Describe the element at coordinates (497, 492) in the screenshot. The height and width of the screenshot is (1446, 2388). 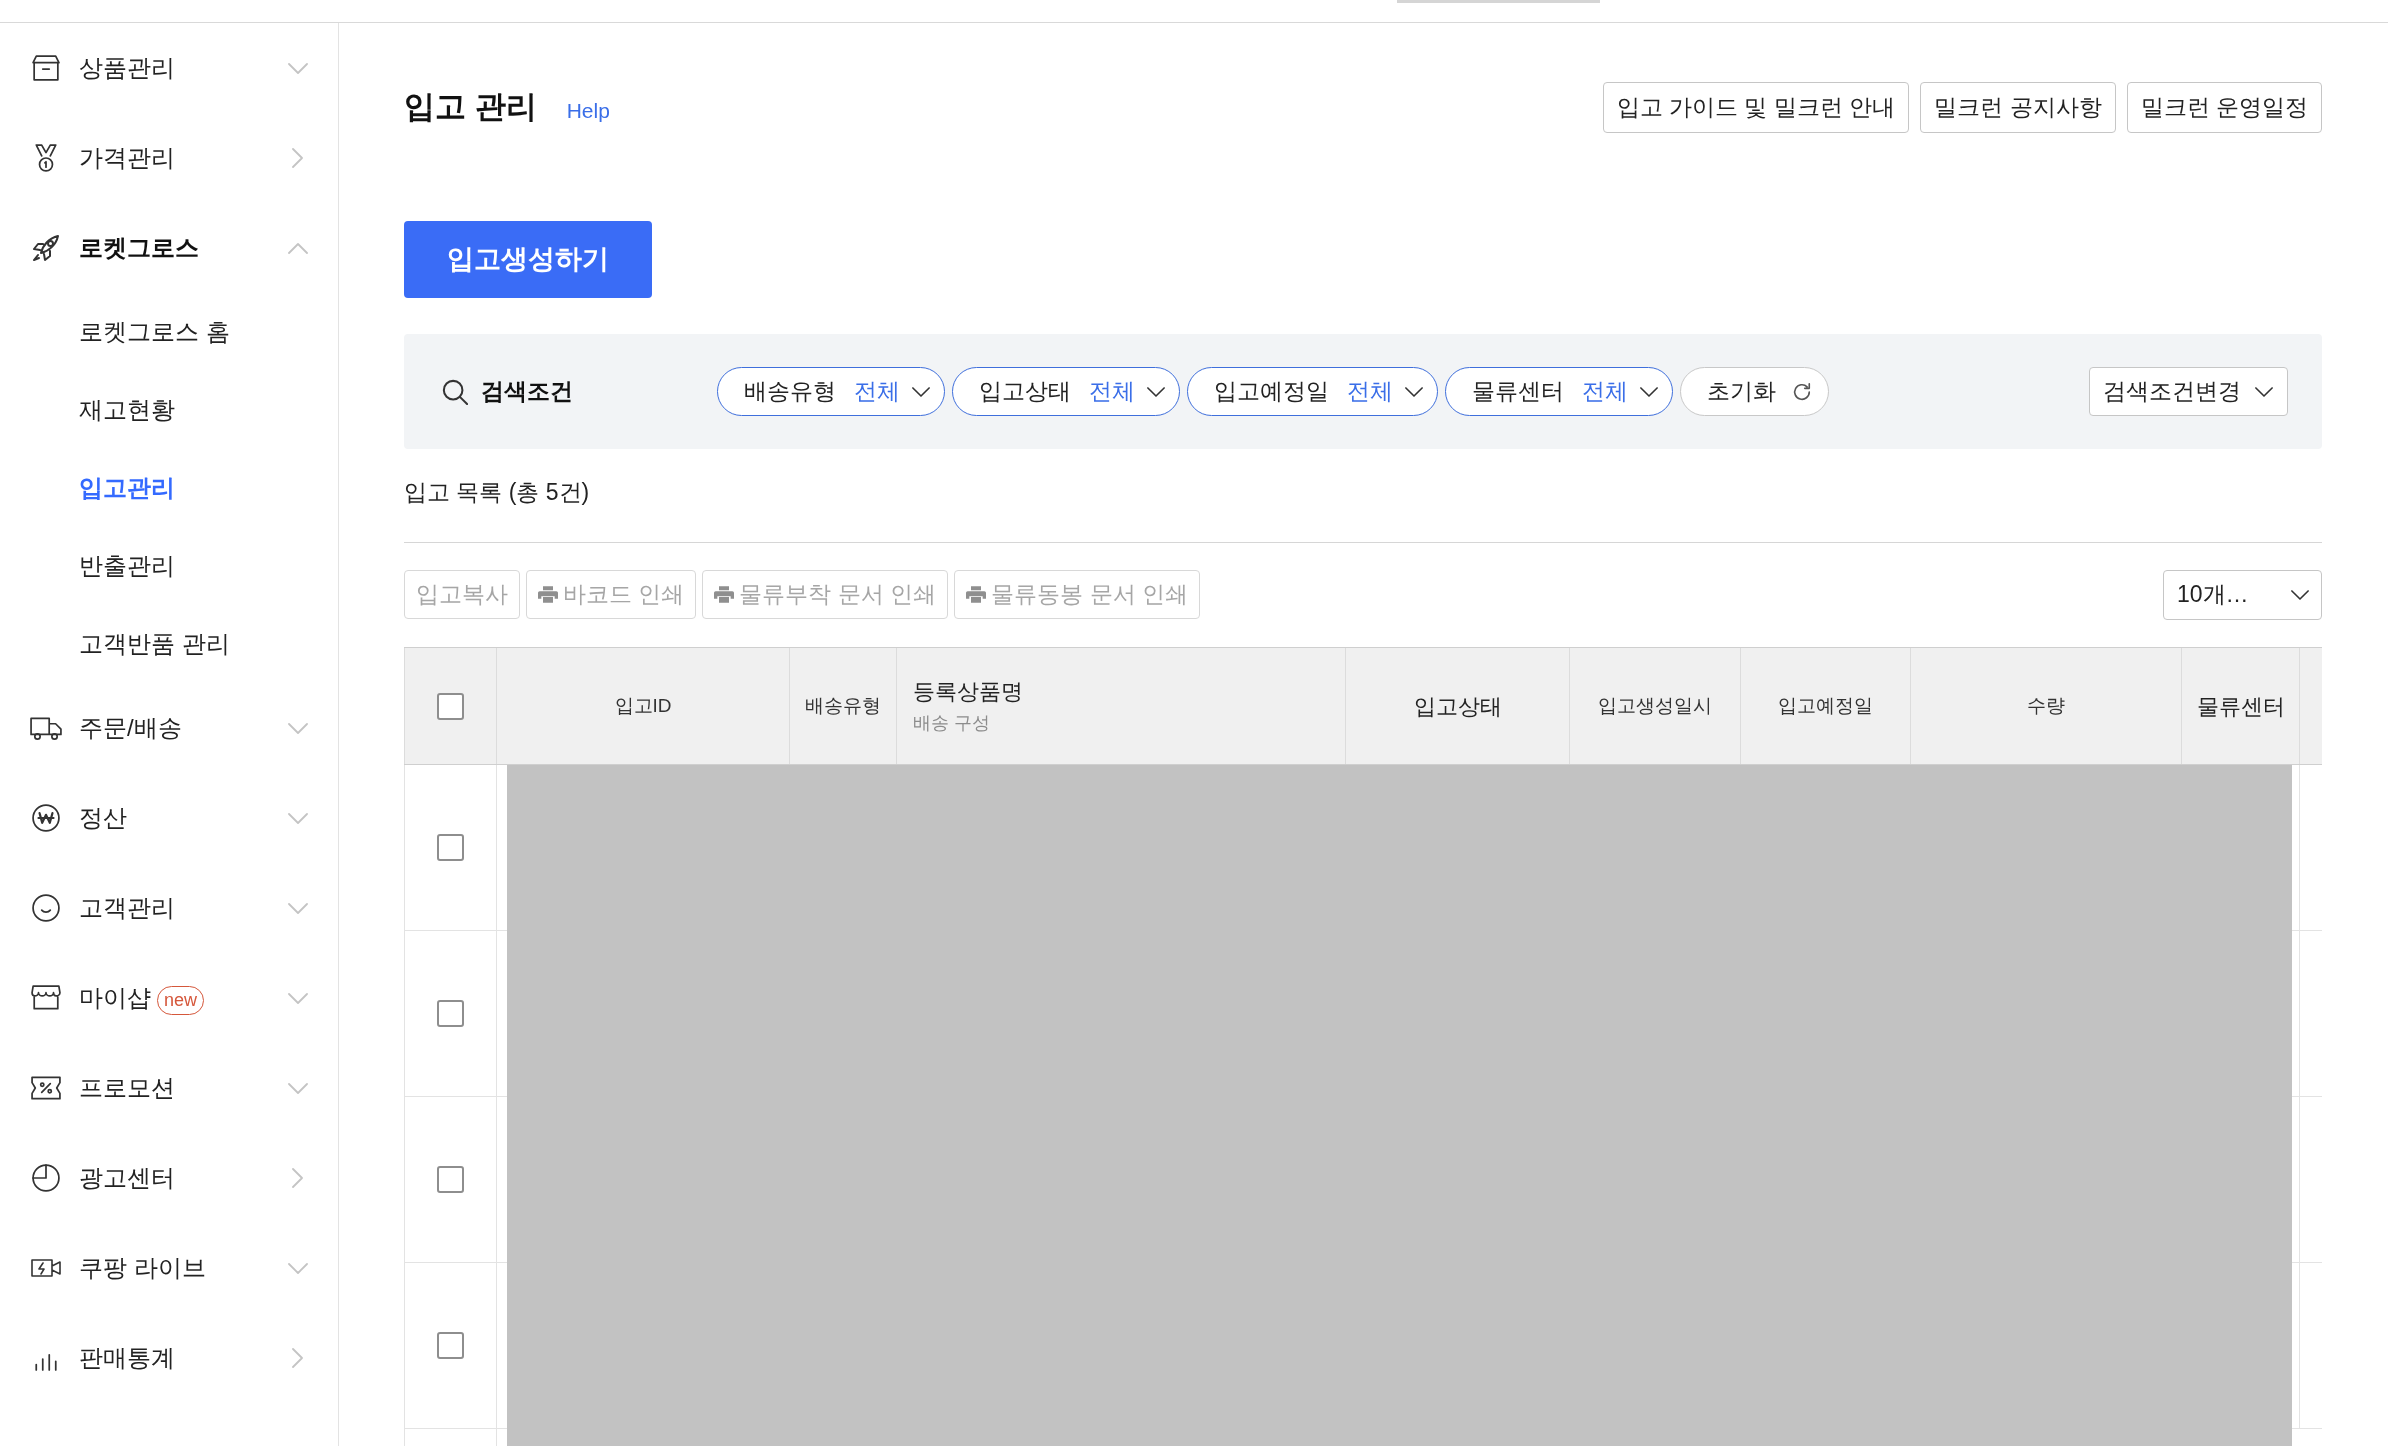
I see `list-title: 입고 목록 (총 5건)` at that location.